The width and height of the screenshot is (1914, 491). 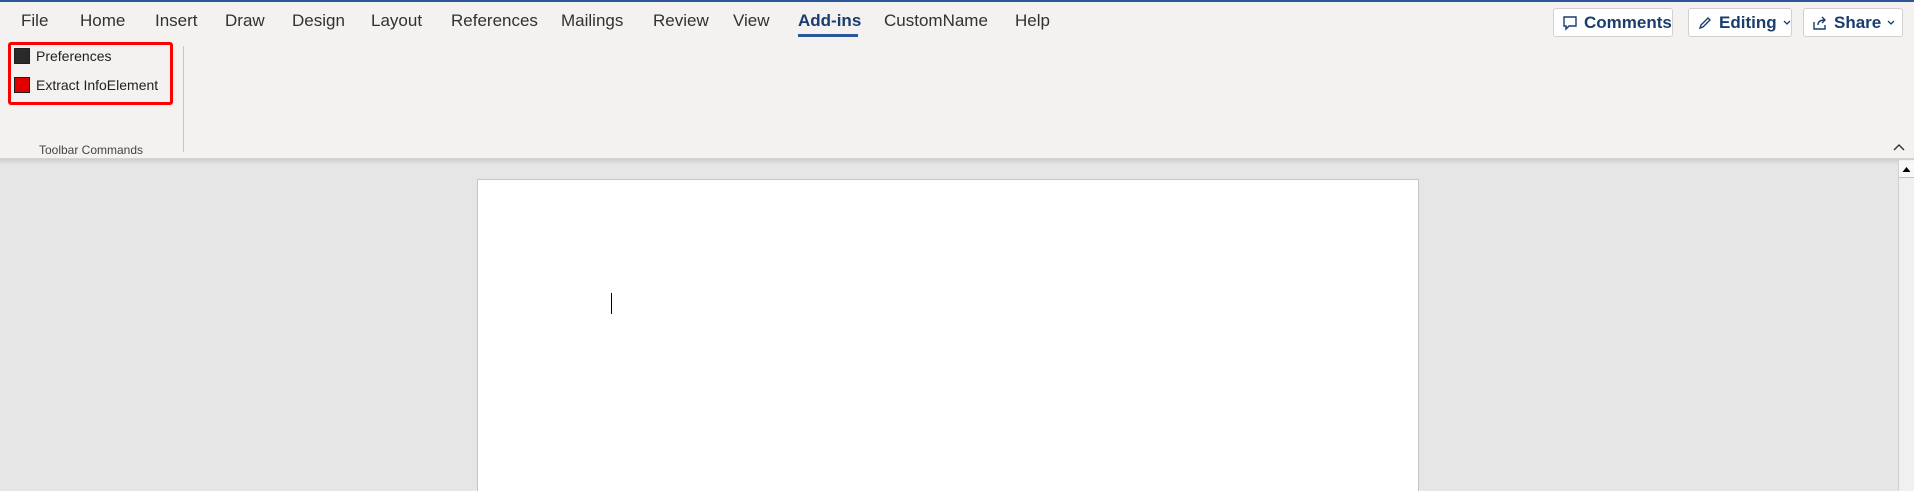 I want to click on tab-references: References, so click(x=494, y=21).